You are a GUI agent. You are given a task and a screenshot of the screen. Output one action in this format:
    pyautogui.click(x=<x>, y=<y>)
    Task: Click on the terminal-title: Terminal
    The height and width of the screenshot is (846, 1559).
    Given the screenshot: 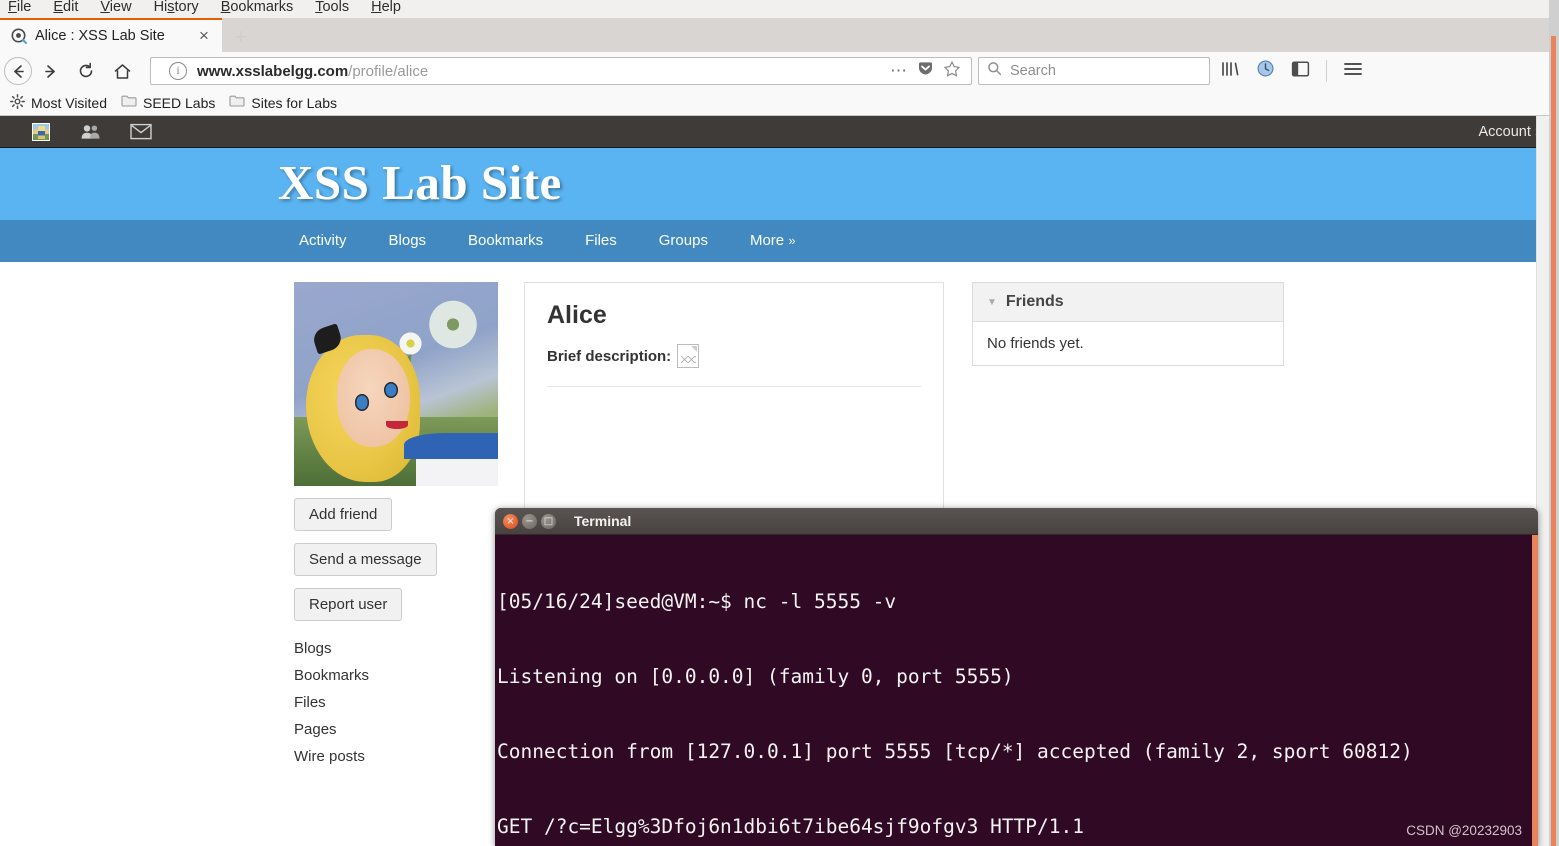 What is the action you would take?
    pyautogui.click(x=603, y=521)
    